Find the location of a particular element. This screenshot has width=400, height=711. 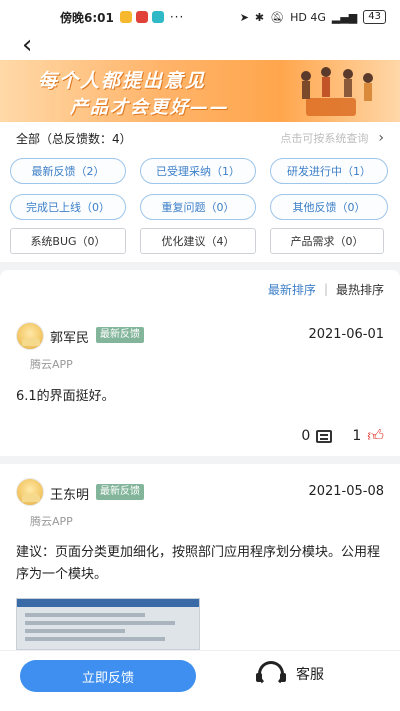

bluetooth-icon: ✱ is located at coordinates (259, 17).